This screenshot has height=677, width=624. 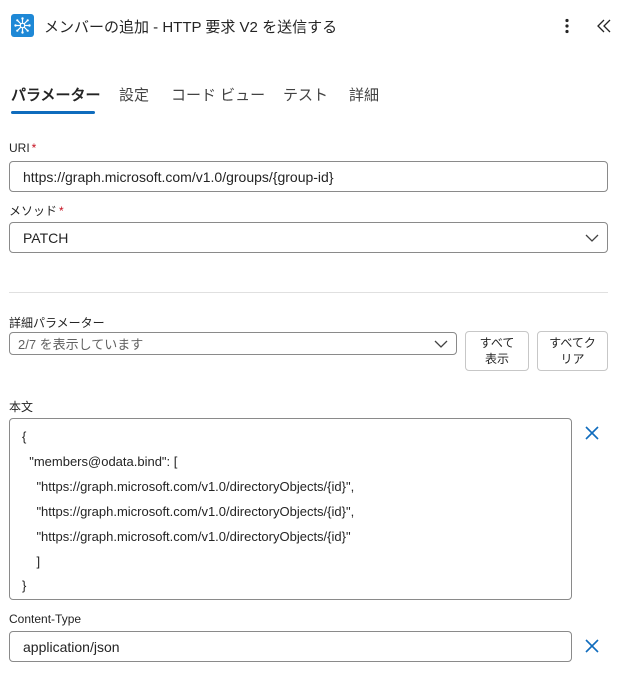 What do you see at coordinates (191, 27) in the screenshot?
I see `panel-title: メンバーの追加 - HTTP 要求 V2 を送信する` at bounding box center [191, 27].